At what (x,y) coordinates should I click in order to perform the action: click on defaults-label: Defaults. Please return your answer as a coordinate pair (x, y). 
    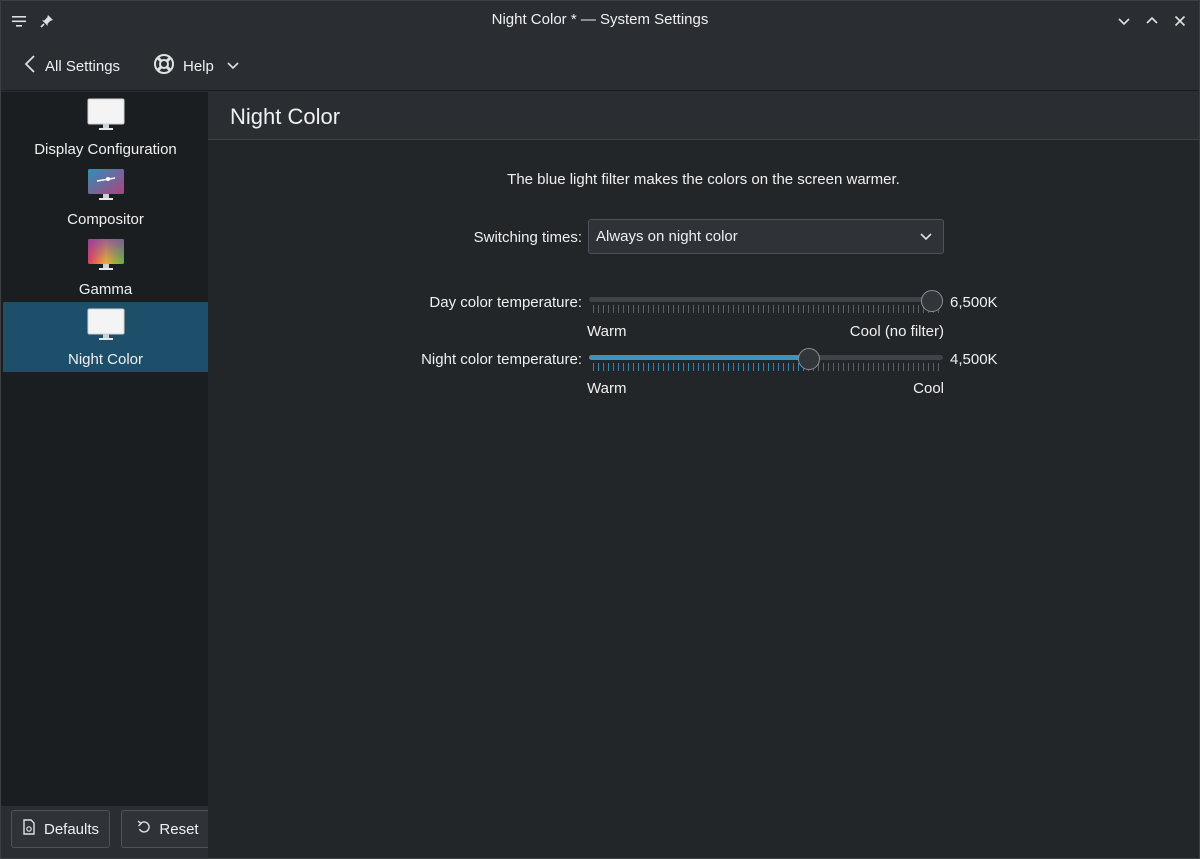
    Looking at the image, I should click on (71, 829).